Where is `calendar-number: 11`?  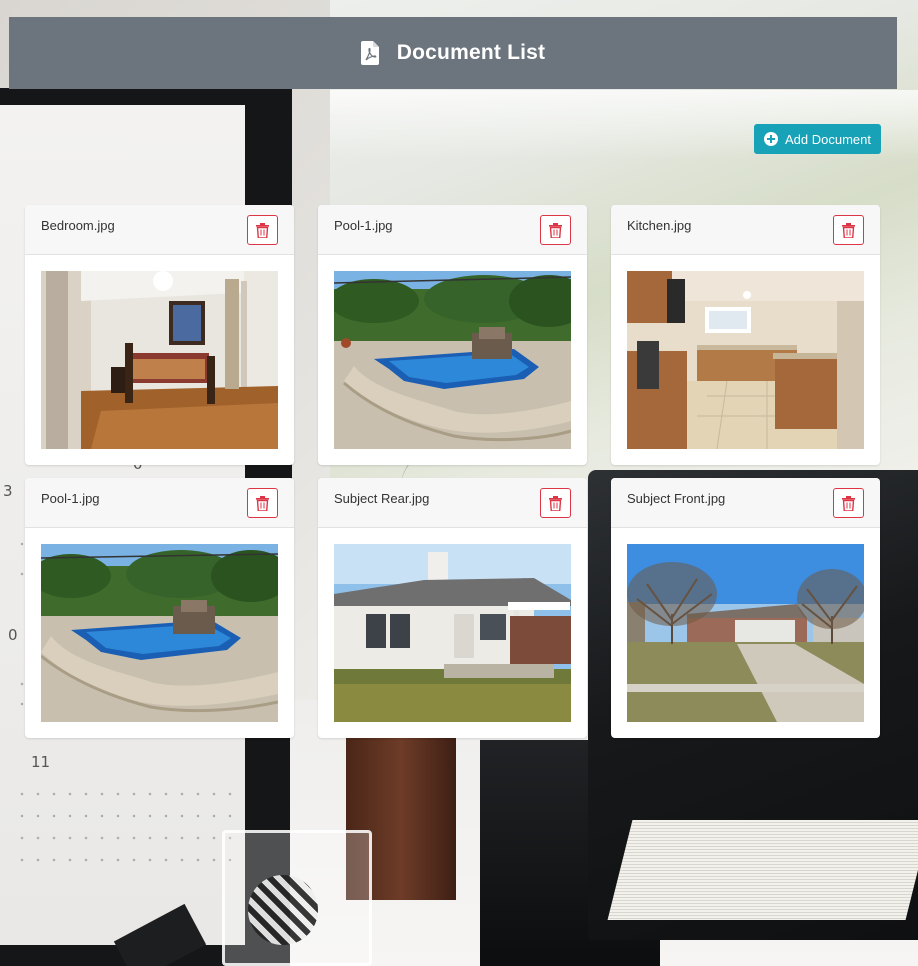
calendar-number: 11 is located at coordinates (41, 762).